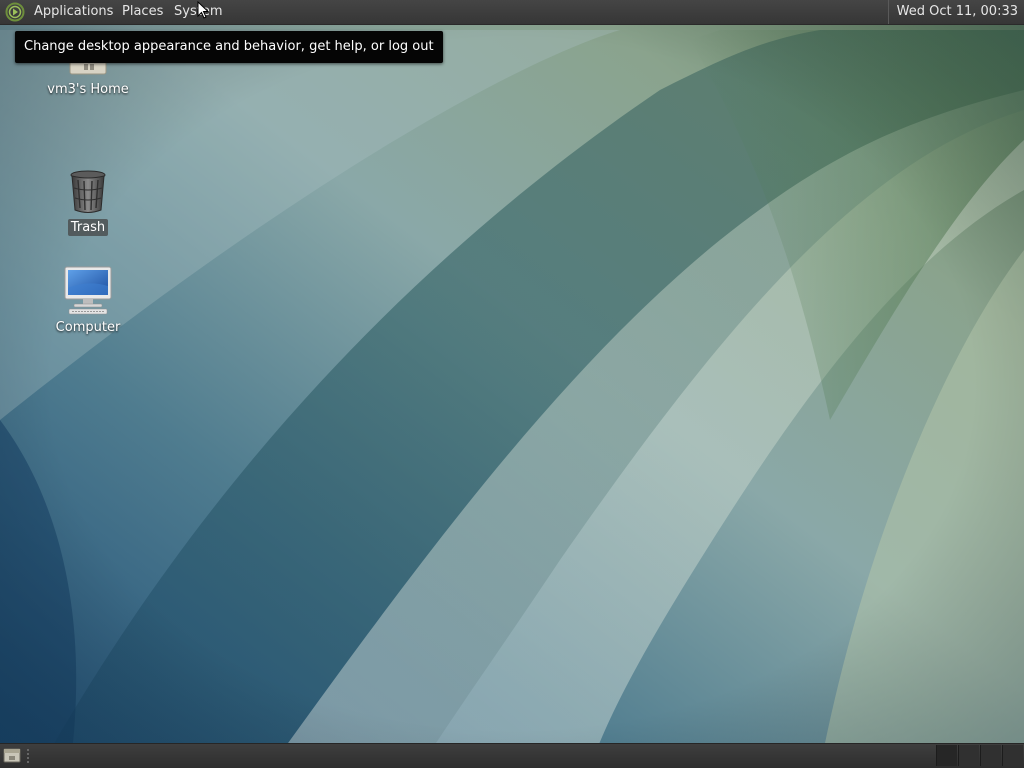 The width and height of the screenshot is (1024, 768). Describe the element at coordinates (88, 327) in the screenshot. I see `computer-label: Computer` at that location.